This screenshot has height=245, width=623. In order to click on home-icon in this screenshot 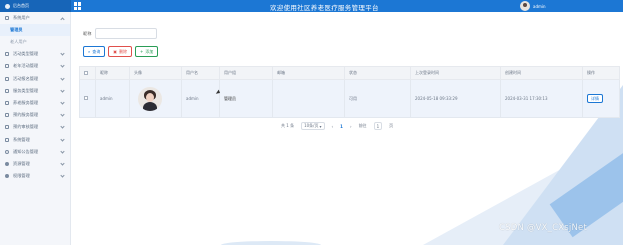, I will do `click(7, 6)`.